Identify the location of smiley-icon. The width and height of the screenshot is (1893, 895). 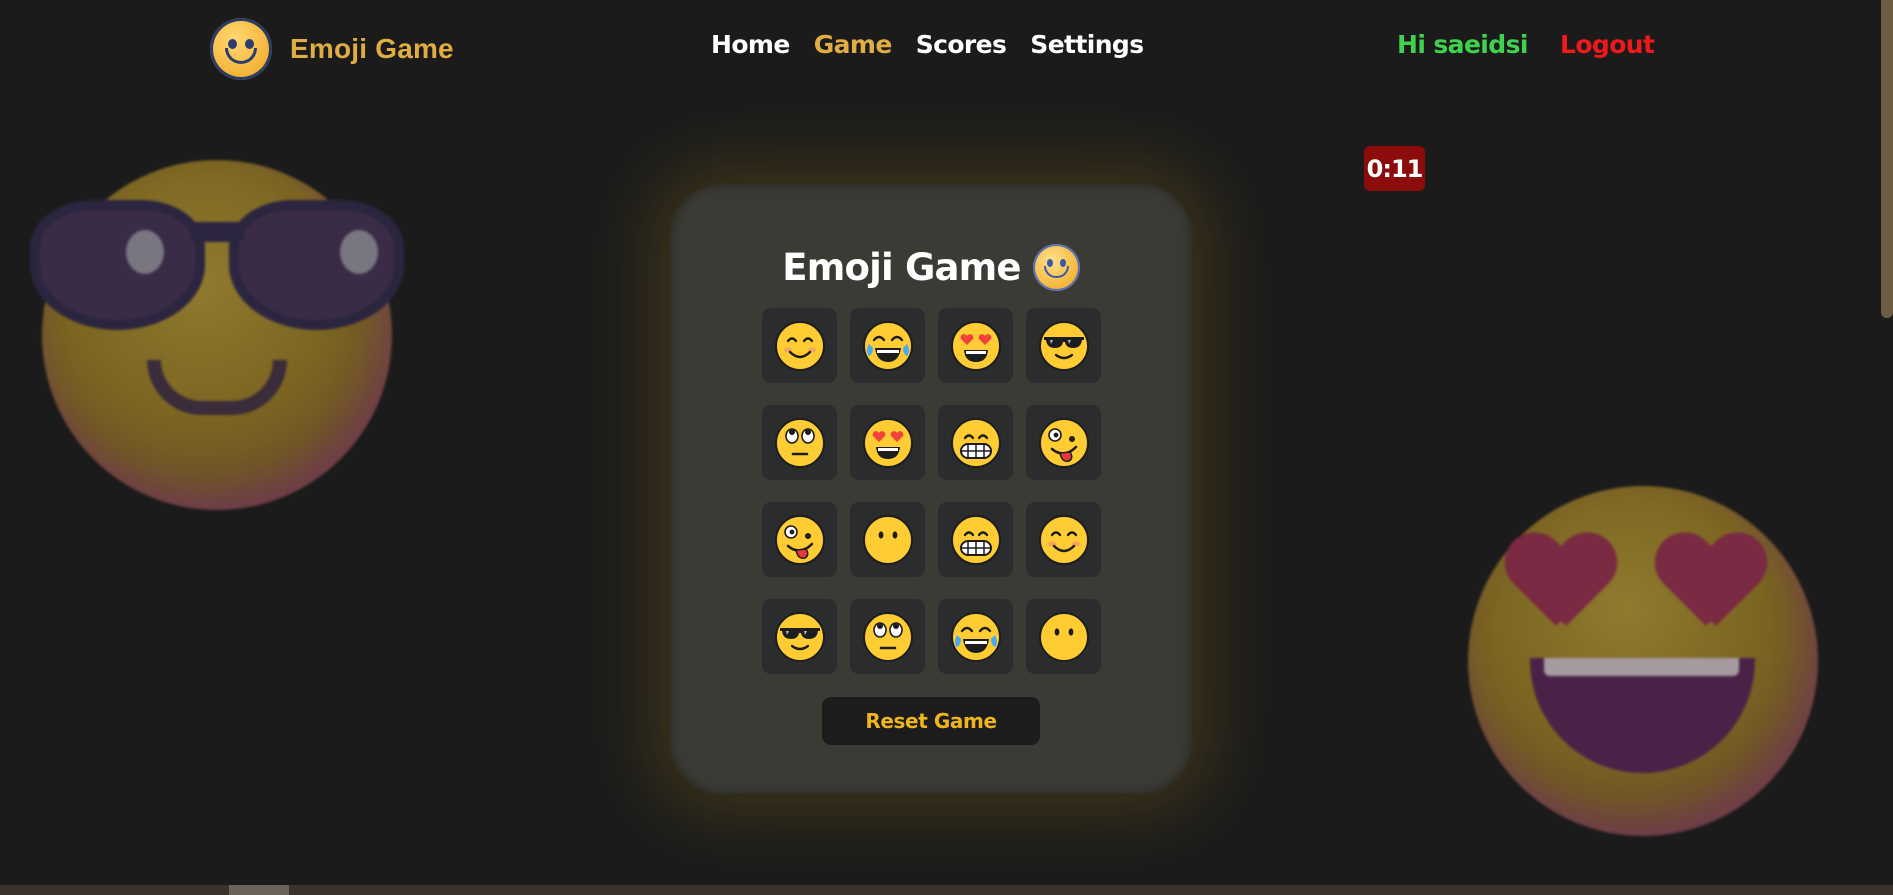
(1056, 267).